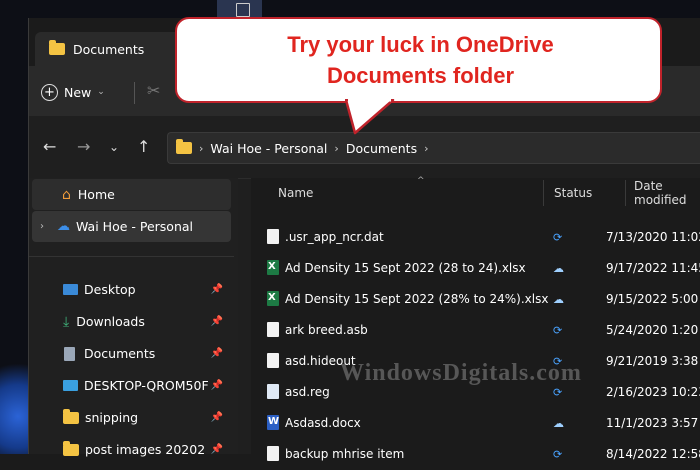  What do you see at coordinates (381, 148) in the screenshot?
I see `breadcrumb-documents: Documents` at bounding box center [381, 148].